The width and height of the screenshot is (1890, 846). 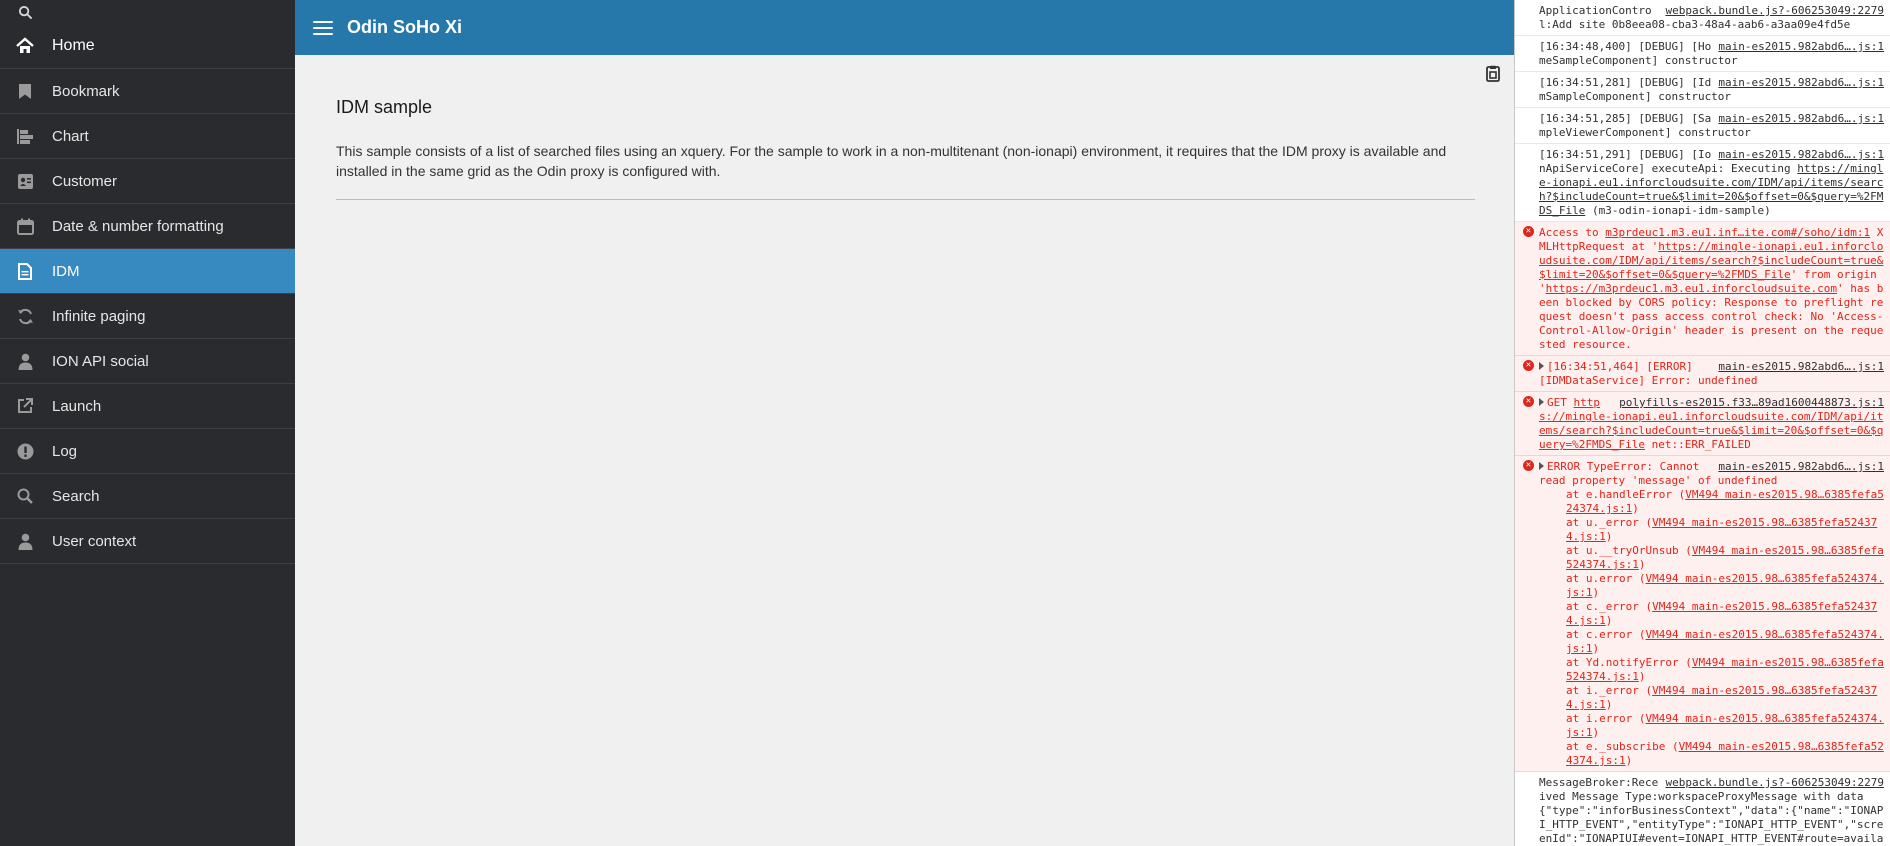 What do you see at coordinates (147, 46) in the screenshot?
I see `sidebar-item-home: Home` at bounding box center [147, 46].